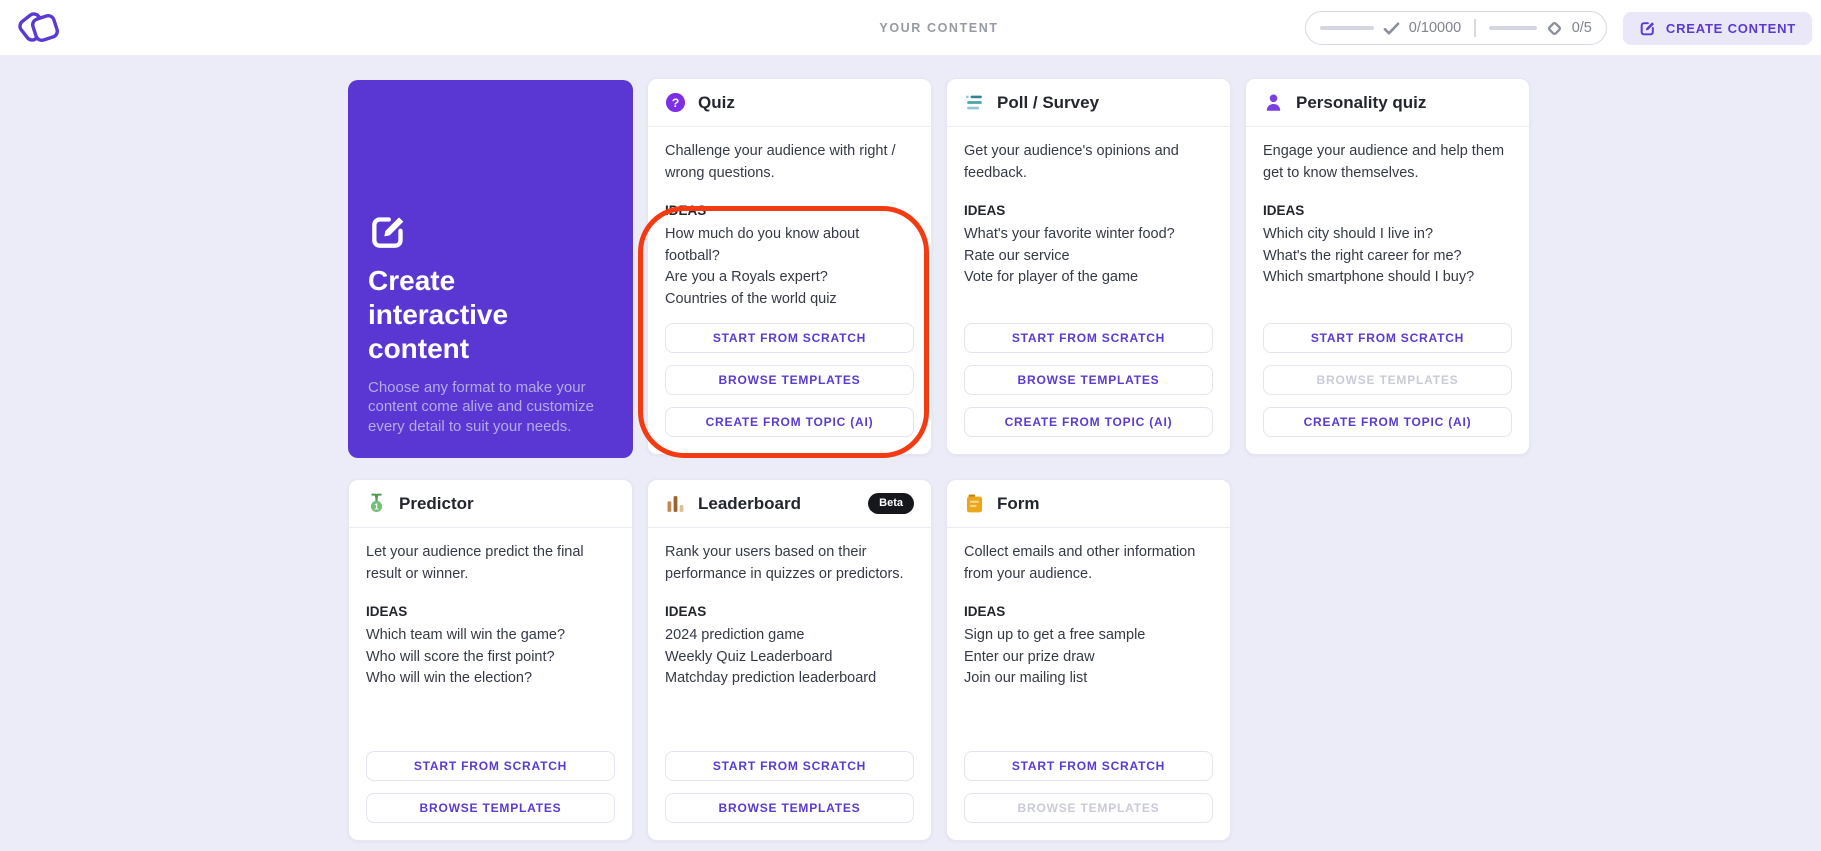 Image resolution: width=1821 pixels, height=851 pixels. I want to click on idea-item: Rate our service, so click(1017, 255).